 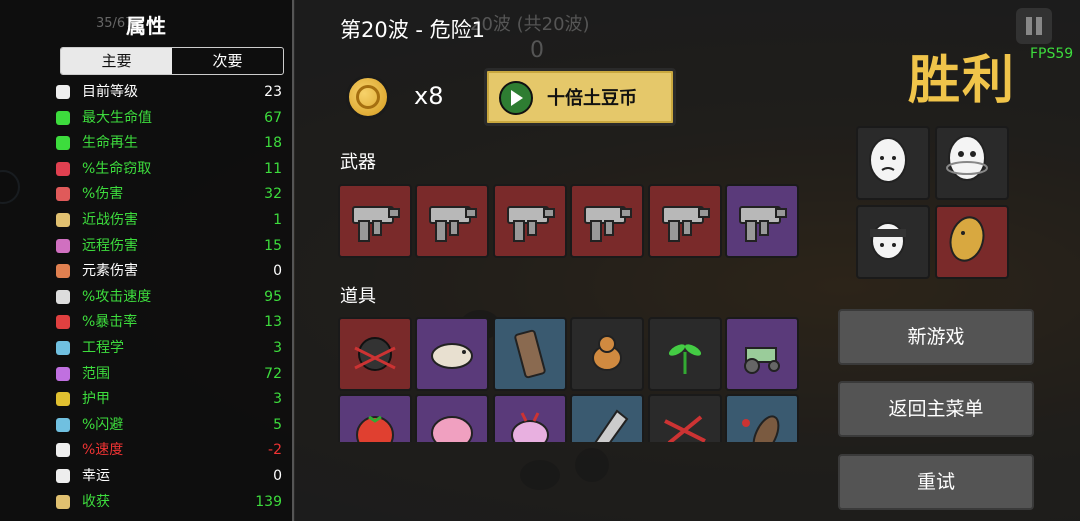 I want to click on main-menu-button: 返回主菜单, so click(x=936, y=409).